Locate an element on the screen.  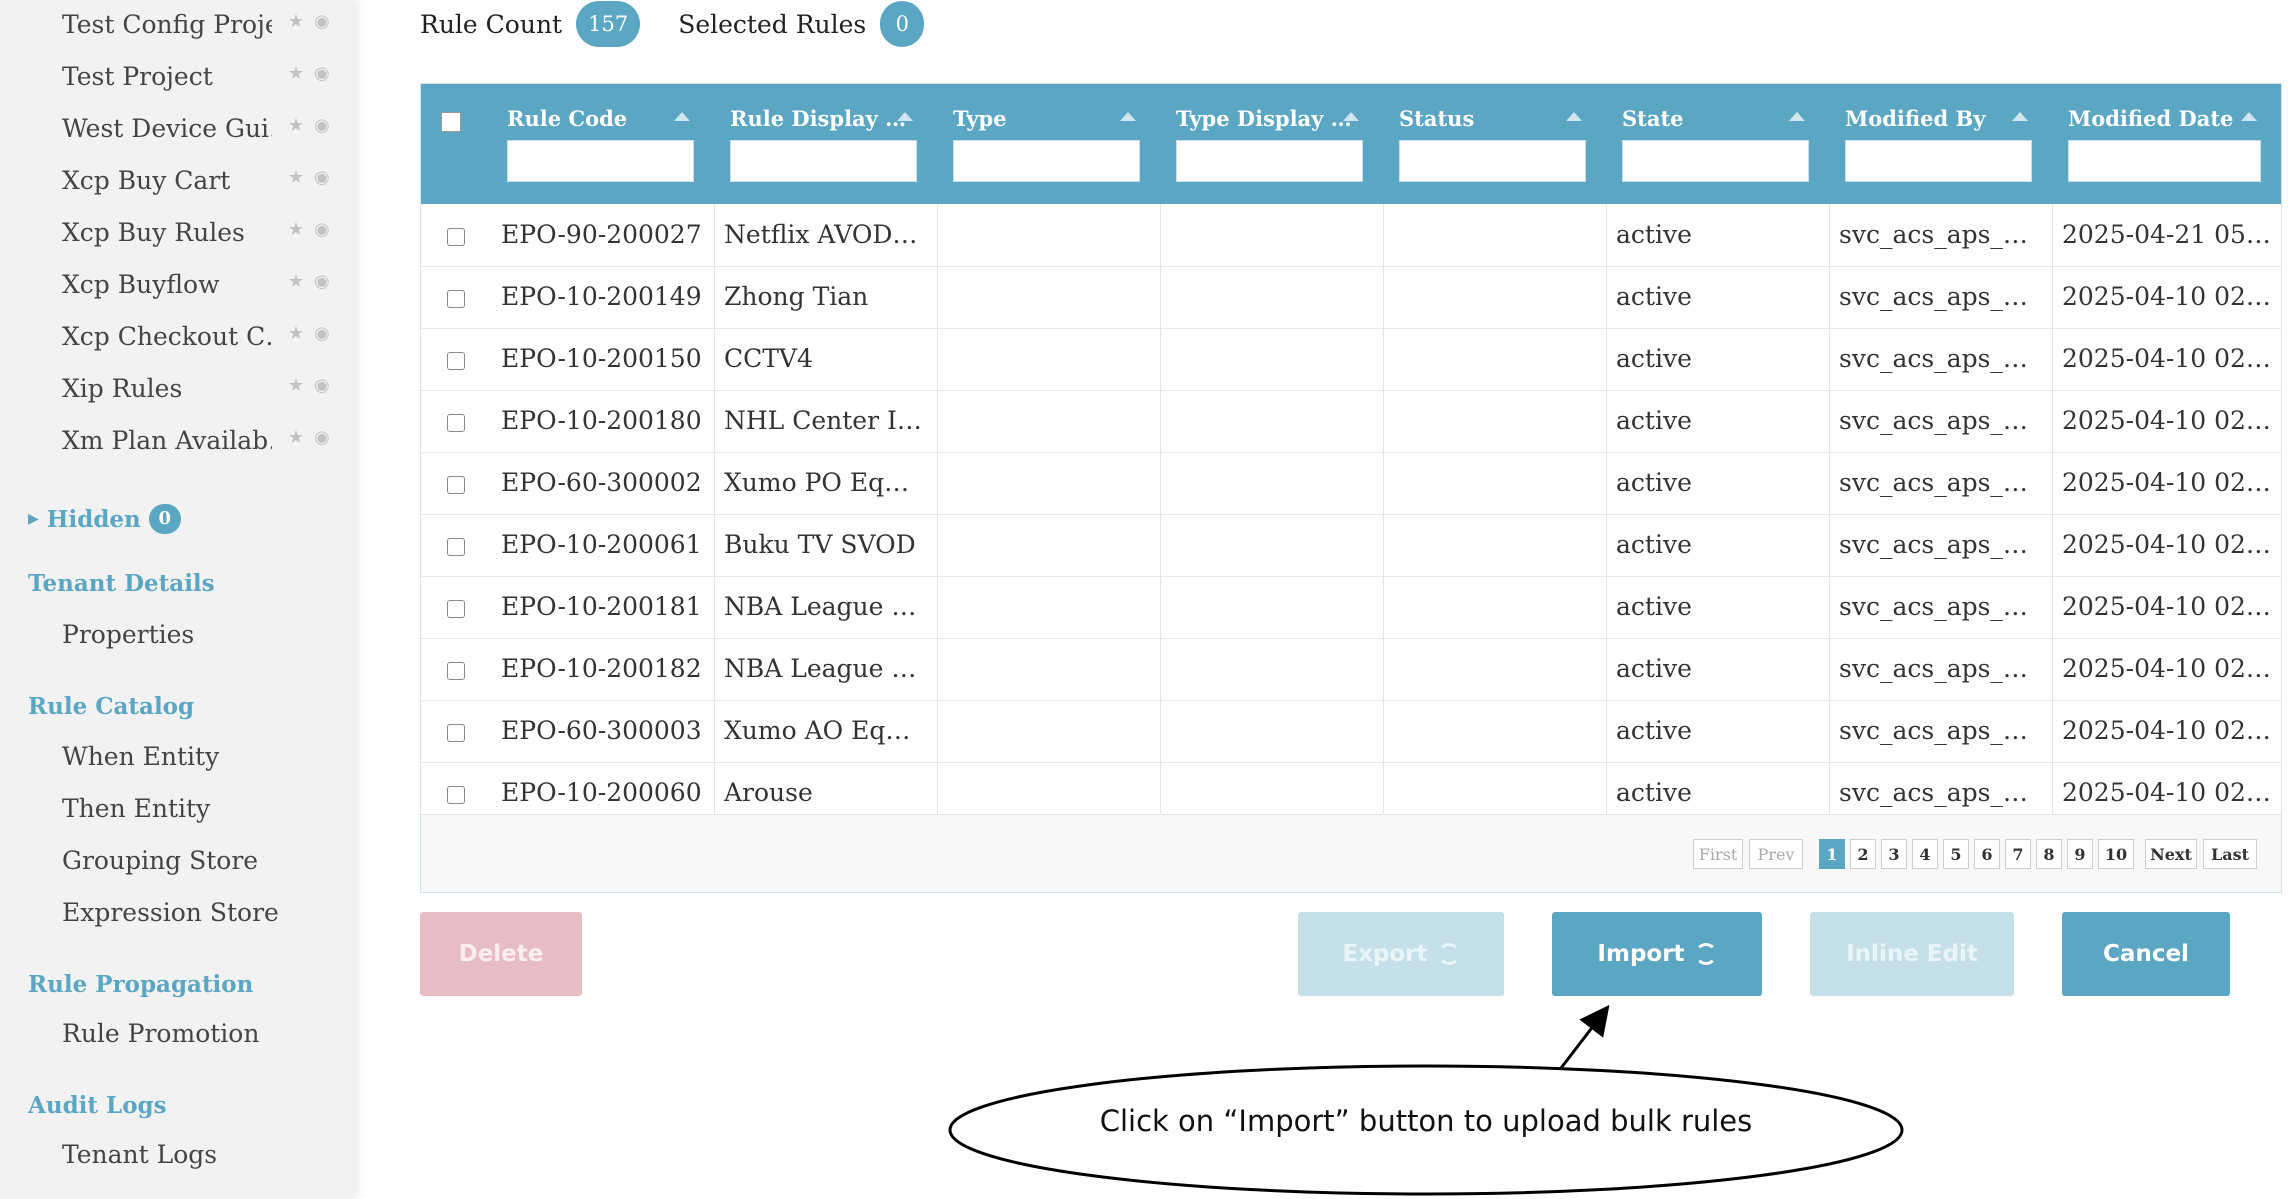
nav-item-tenant-logs: Tenant Logs is located at coordinates (139, 1154).